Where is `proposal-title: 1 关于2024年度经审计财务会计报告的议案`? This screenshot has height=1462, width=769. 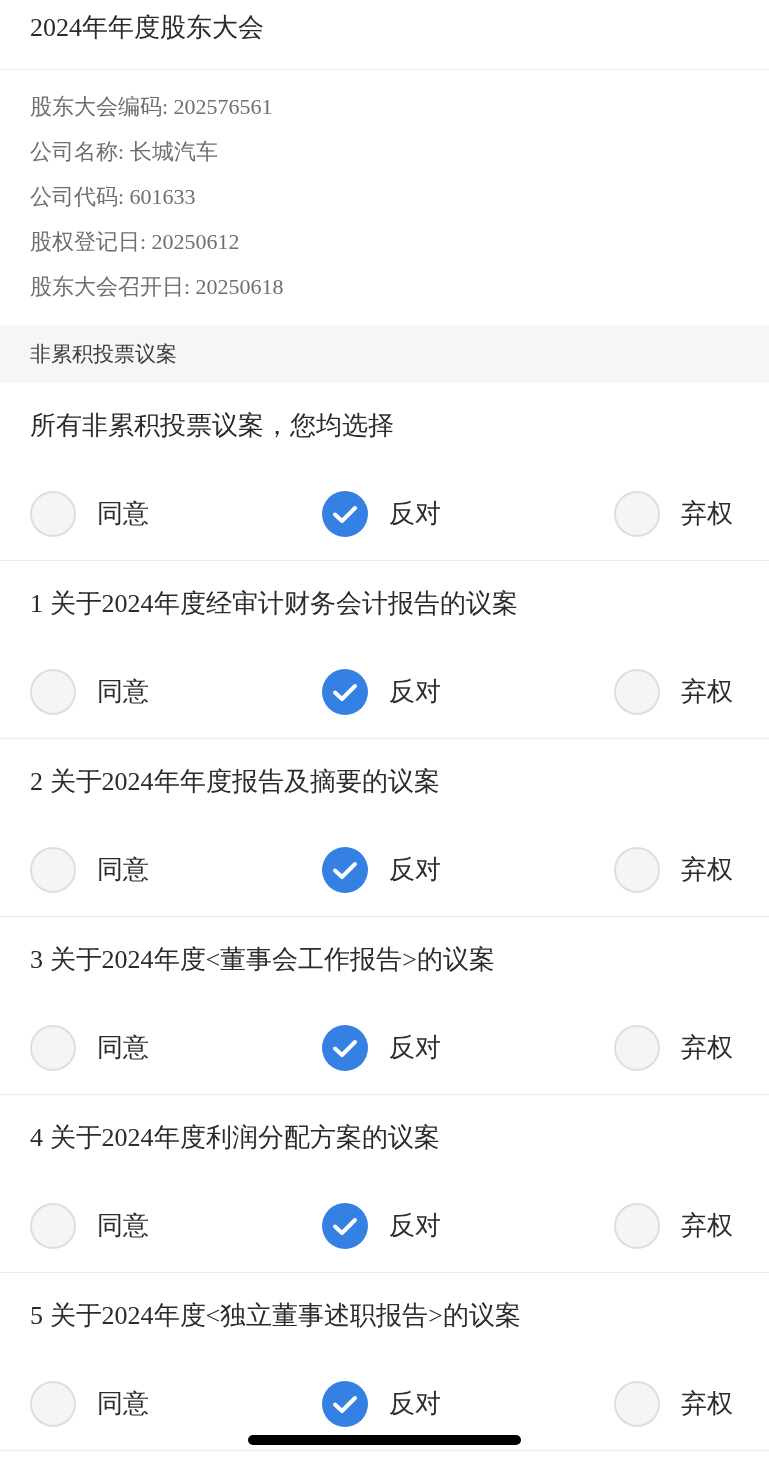 proposal-title: 1 关于2024年度经审计财务会计报告的议案 is located at coordinates (274, 603).